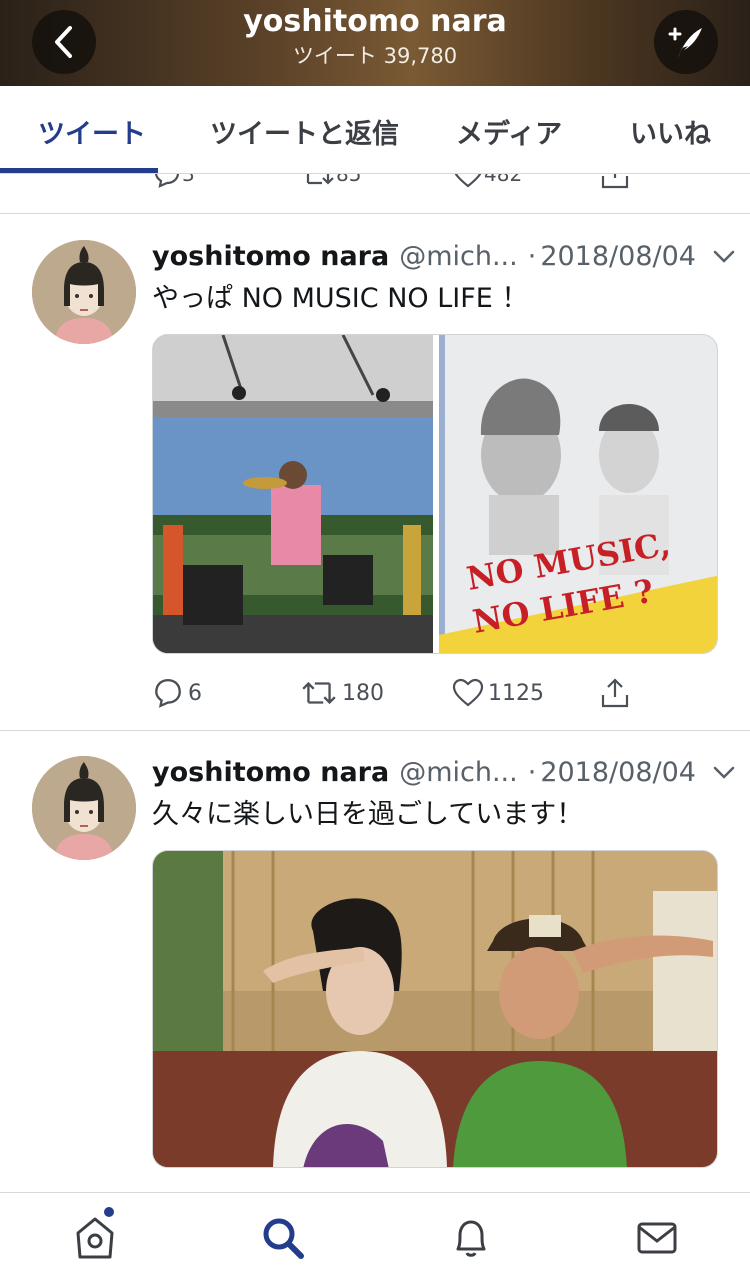  I want to click on tweet-text: 久々に楽しい日を過ごしています！, so click(368, 814).